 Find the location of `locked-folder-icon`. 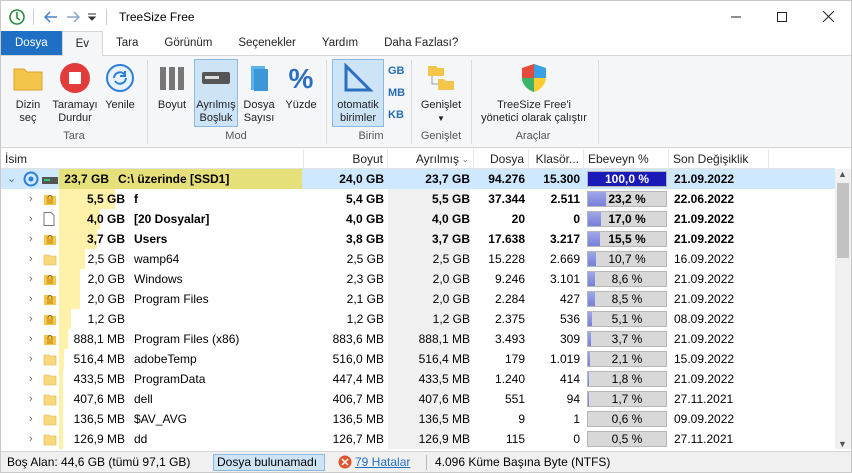

locked-folder-icon is located at coordinates (50, 240).